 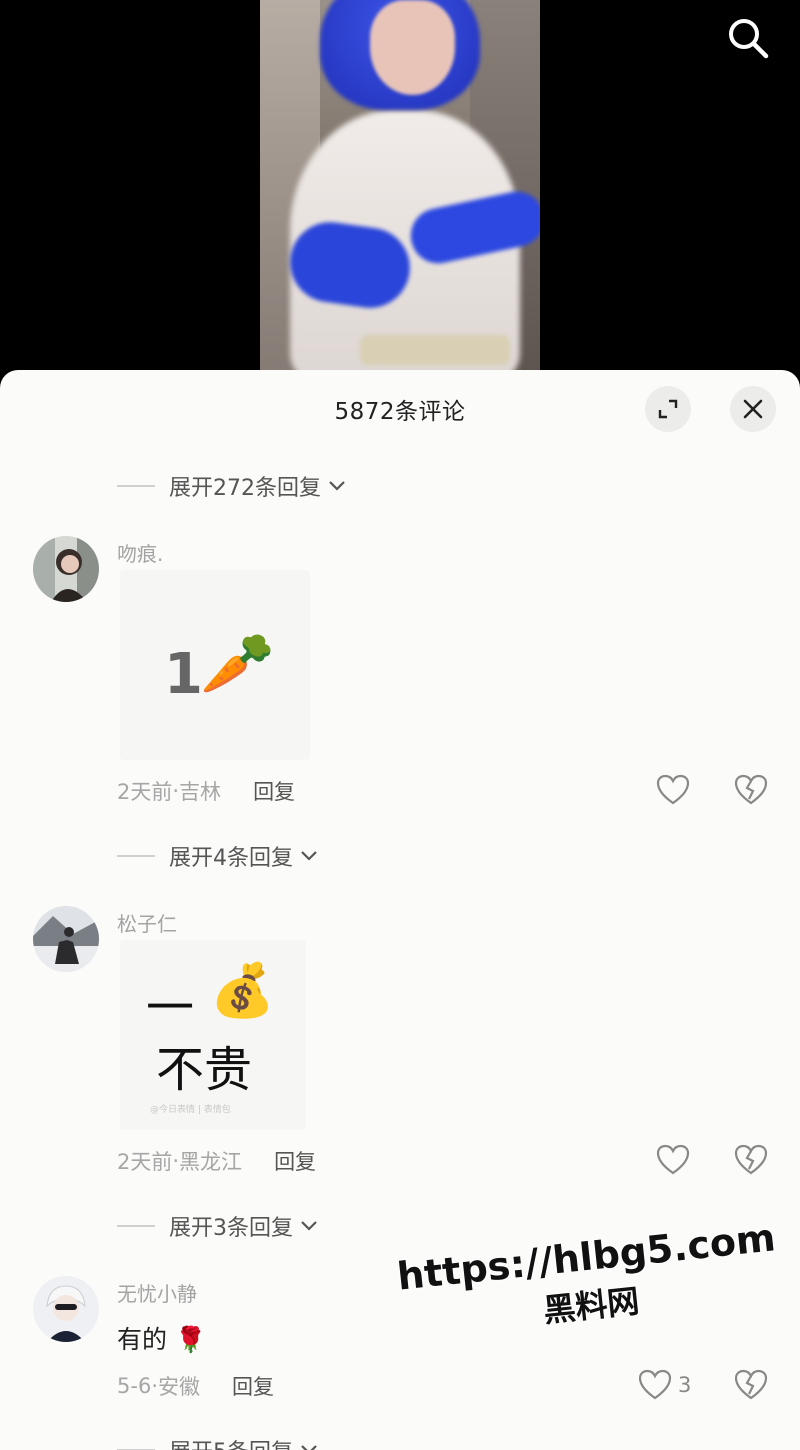 What do you see at coordinates (140, 552) in the screenshot?
I see `comment-username: 吻痕.` at bounding box center [140, 552].